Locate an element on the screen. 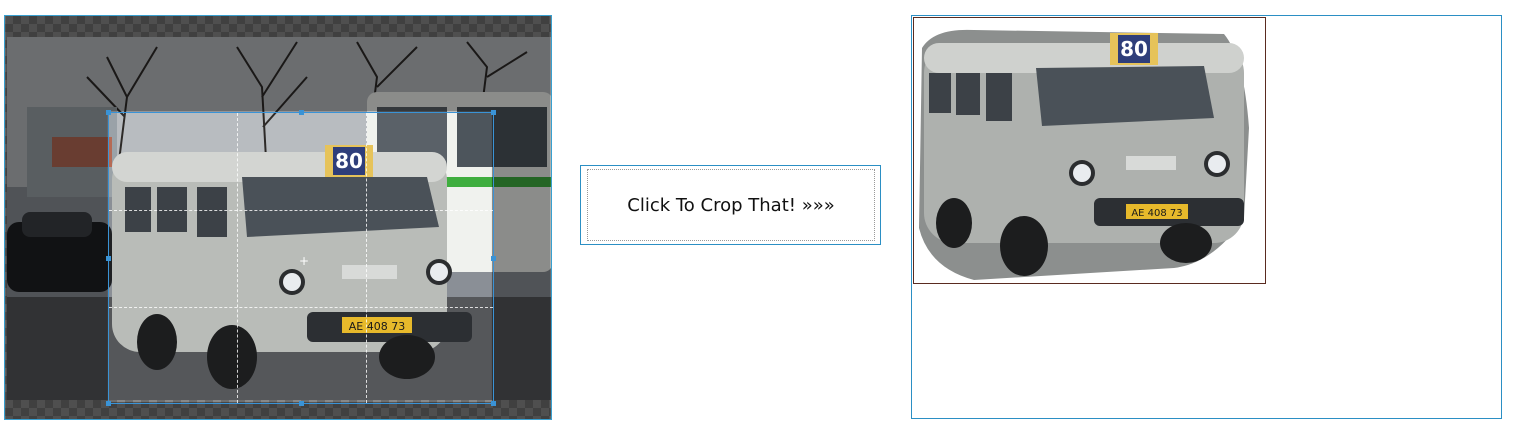 The width and height of the screenshot is (1513, 438). crop-button: Click To Crop That! »»» is located at coordinates (731, 205).